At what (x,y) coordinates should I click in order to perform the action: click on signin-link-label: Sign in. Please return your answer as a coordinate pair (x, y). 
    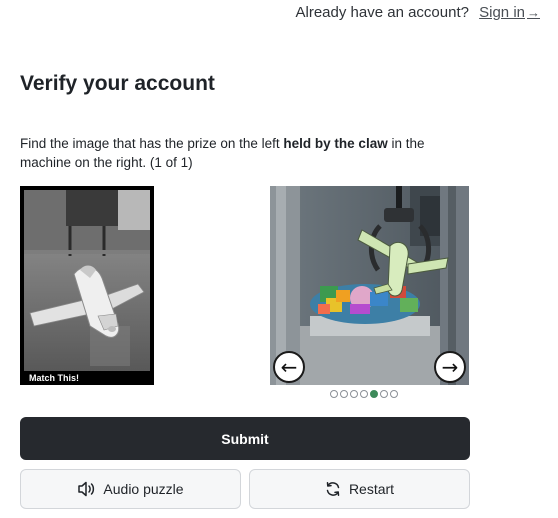
    Looking at the image, I should click on (502, 12).